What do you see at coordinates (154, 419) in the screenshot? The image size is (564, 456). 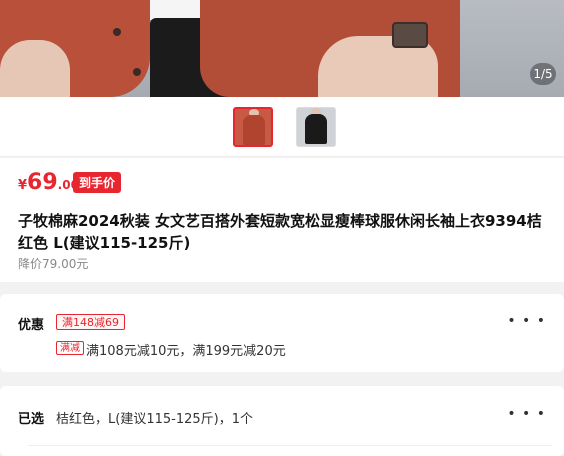 I see `selected-sku: 桔红色，L(建议115-125斤)，1个` at bounding box center [154, 419].